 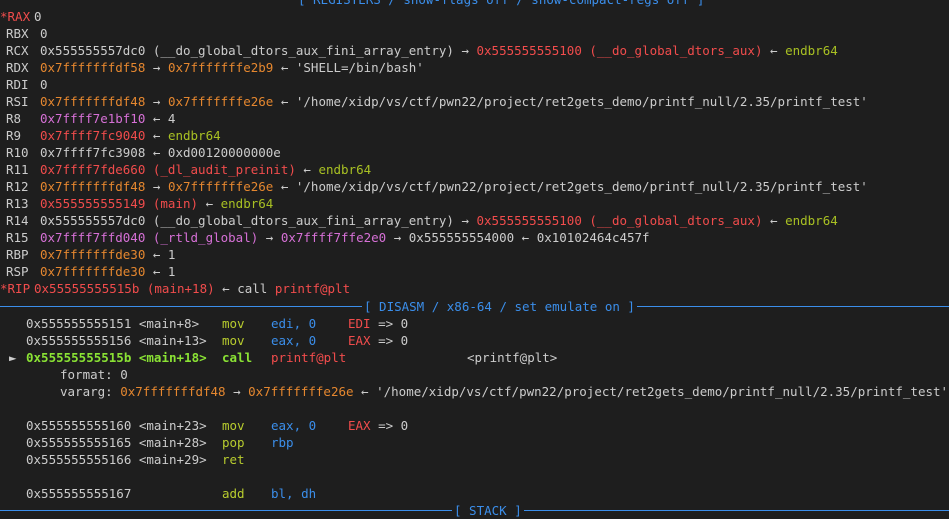 I want to click on call-argument-label: vararg:, so click(x=90, y=391).